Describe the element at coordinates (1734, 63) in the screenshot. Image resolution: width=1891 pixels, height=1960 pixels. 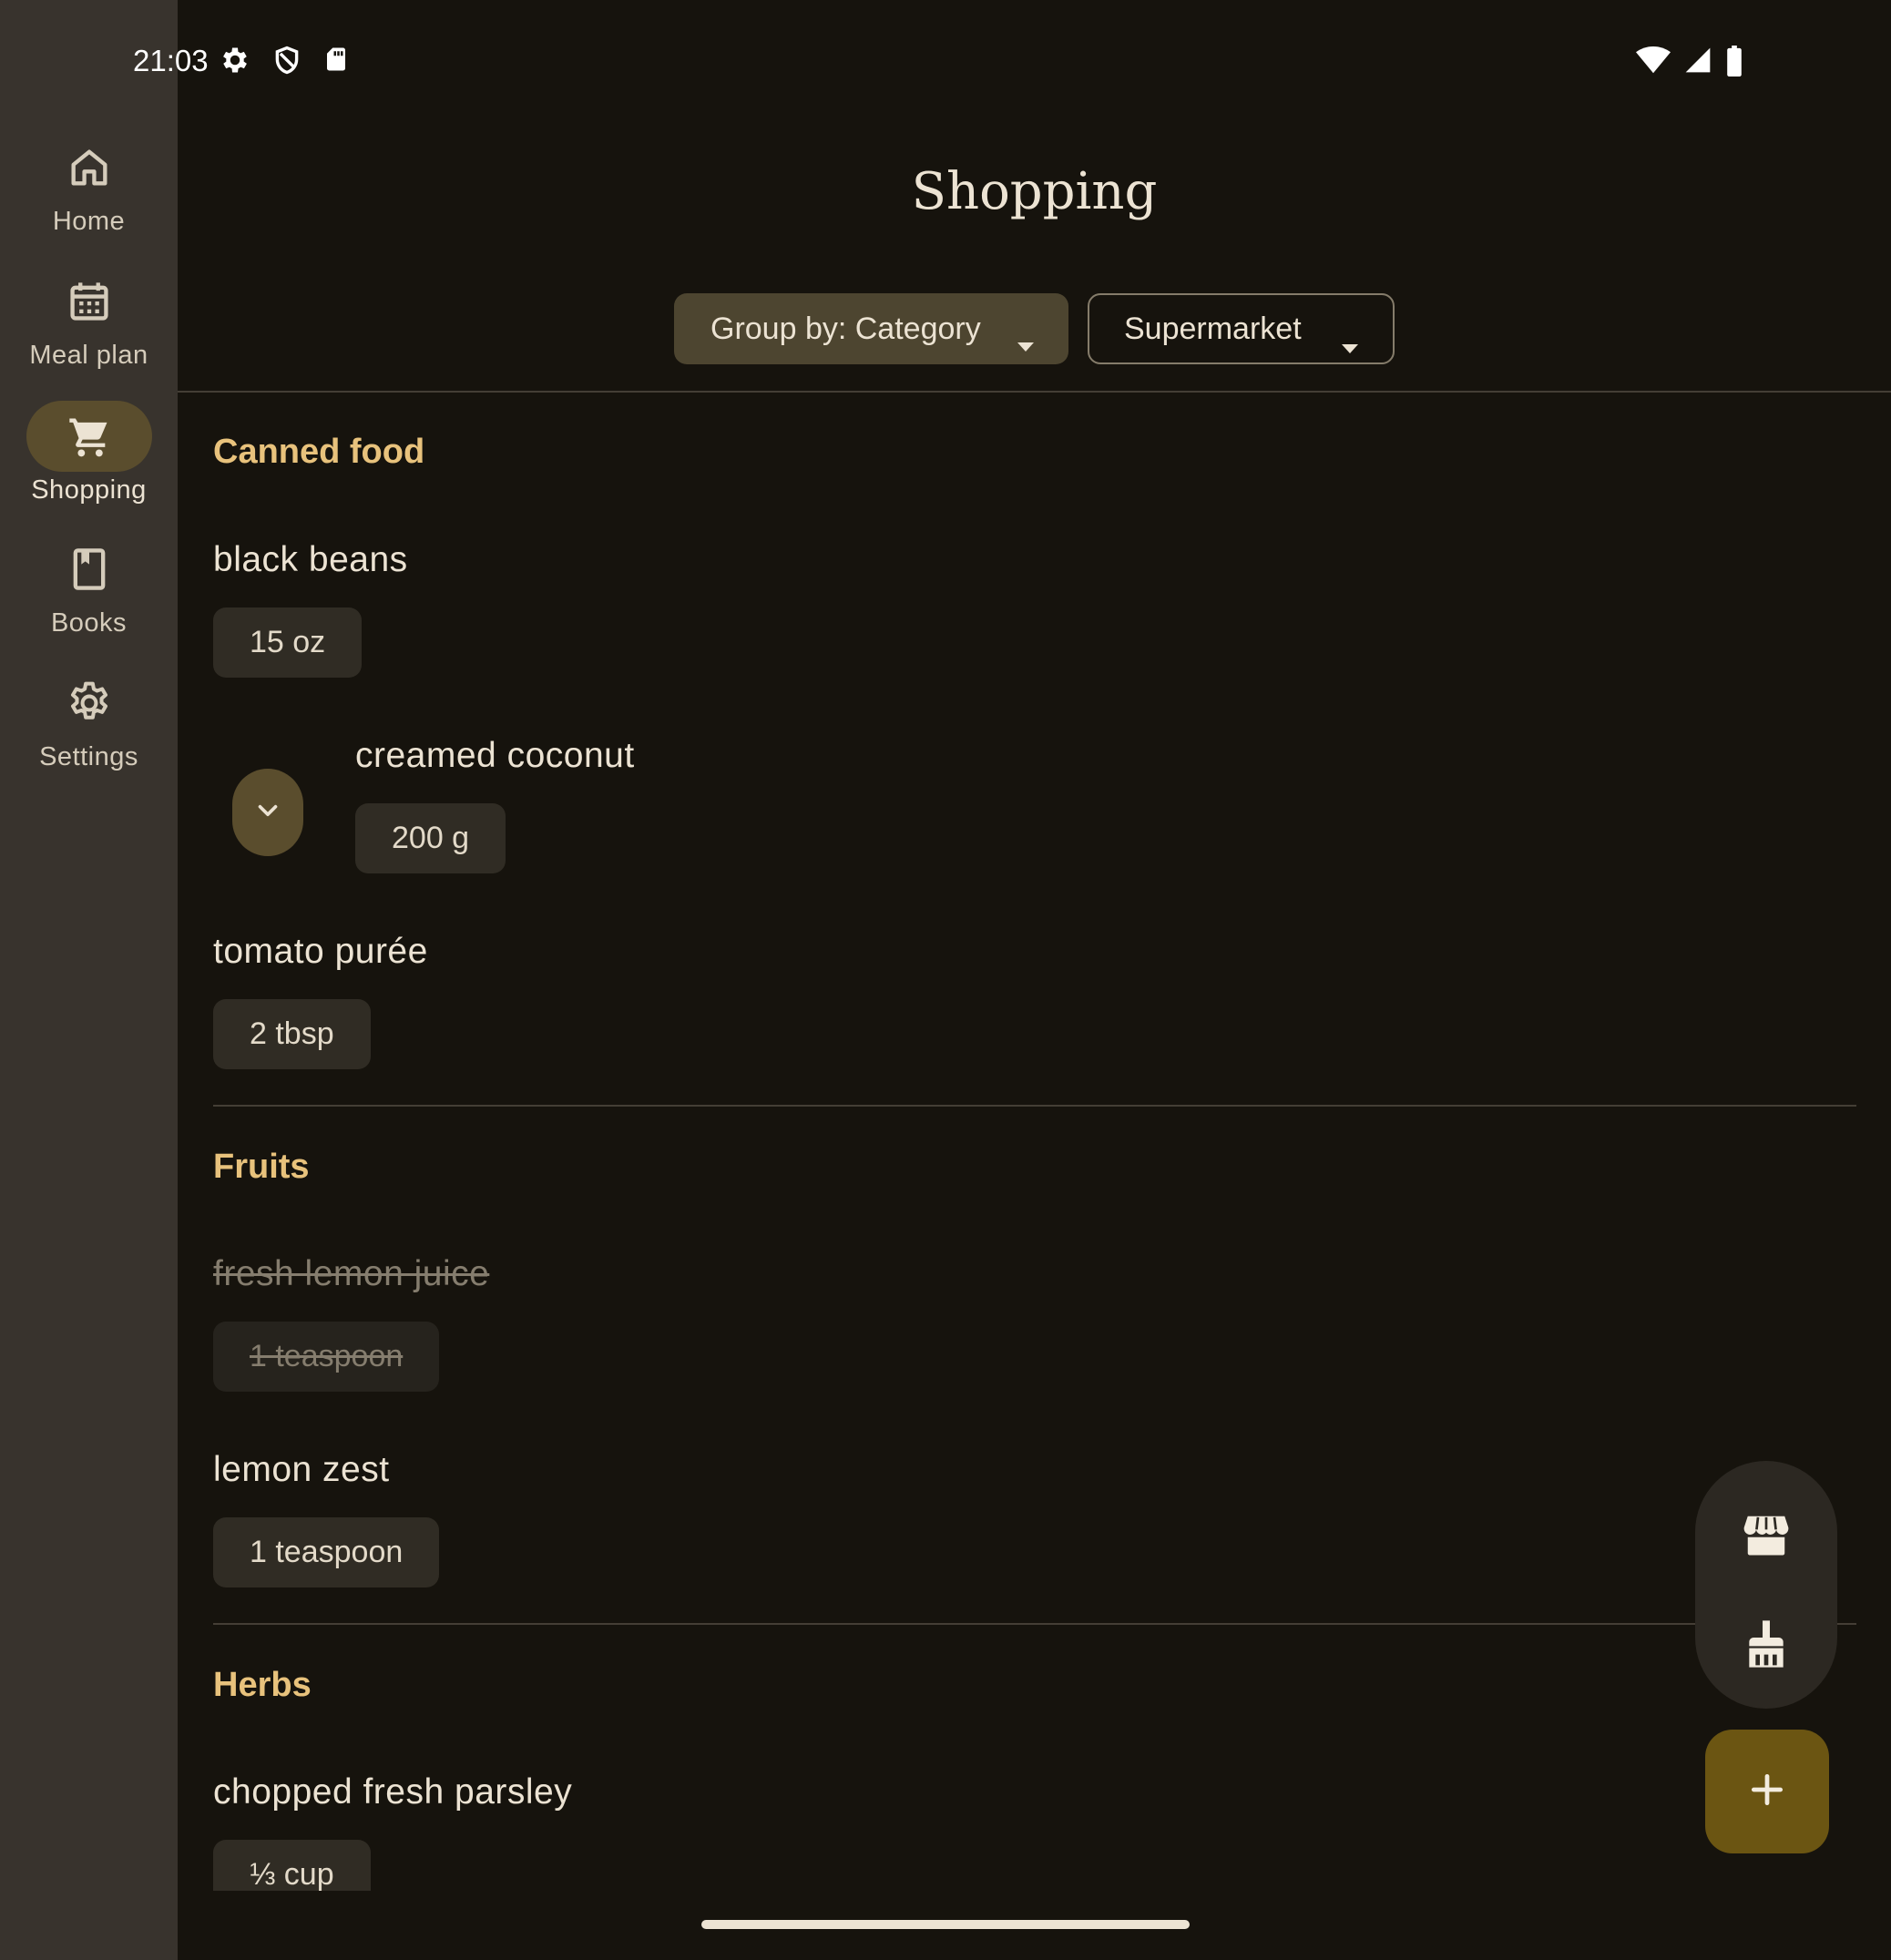
I see `battery-icon` at that location.